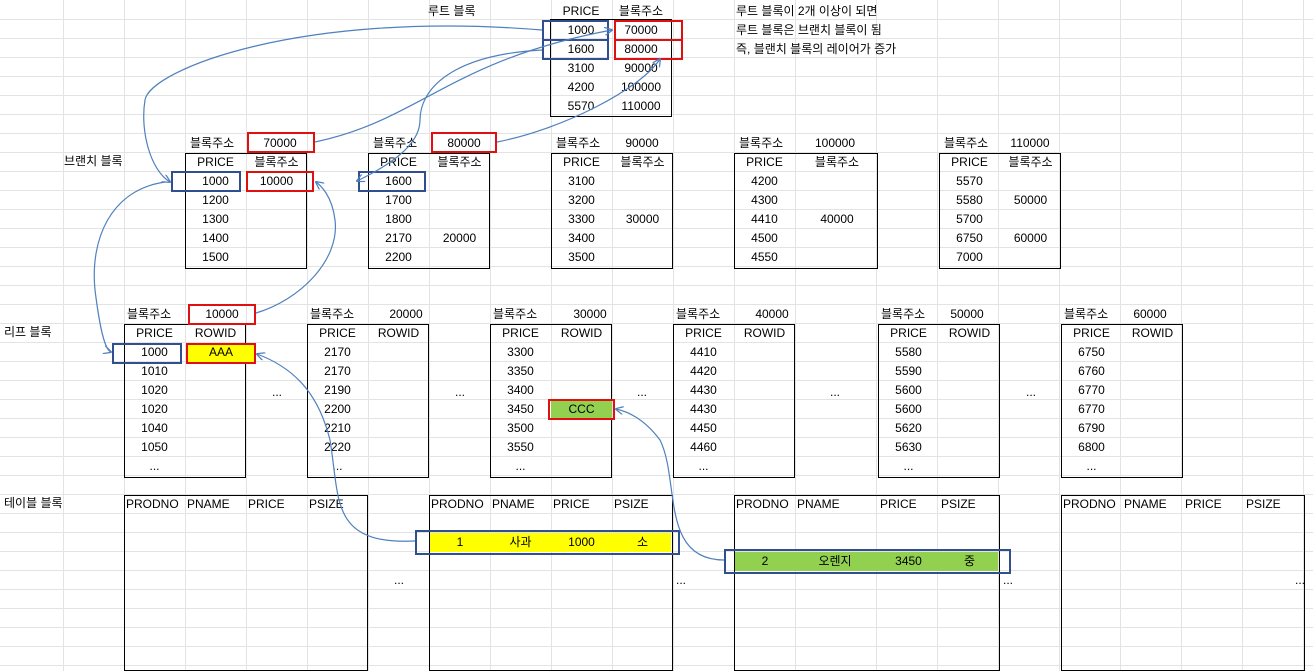  Describe the element at coordinates (392, 181) in the screenshot. I see `branch-1600-highlight` at that location.